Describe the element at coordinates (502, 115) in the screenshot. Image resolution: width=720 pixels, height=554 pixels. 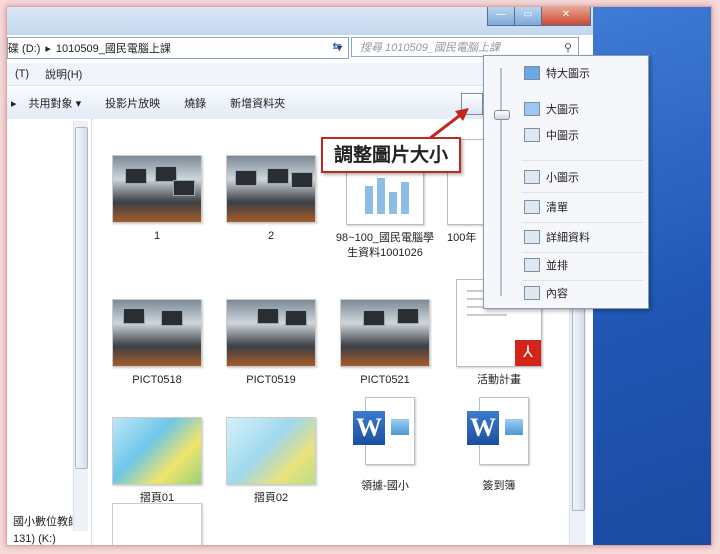
I see `slider-knob` at that location.